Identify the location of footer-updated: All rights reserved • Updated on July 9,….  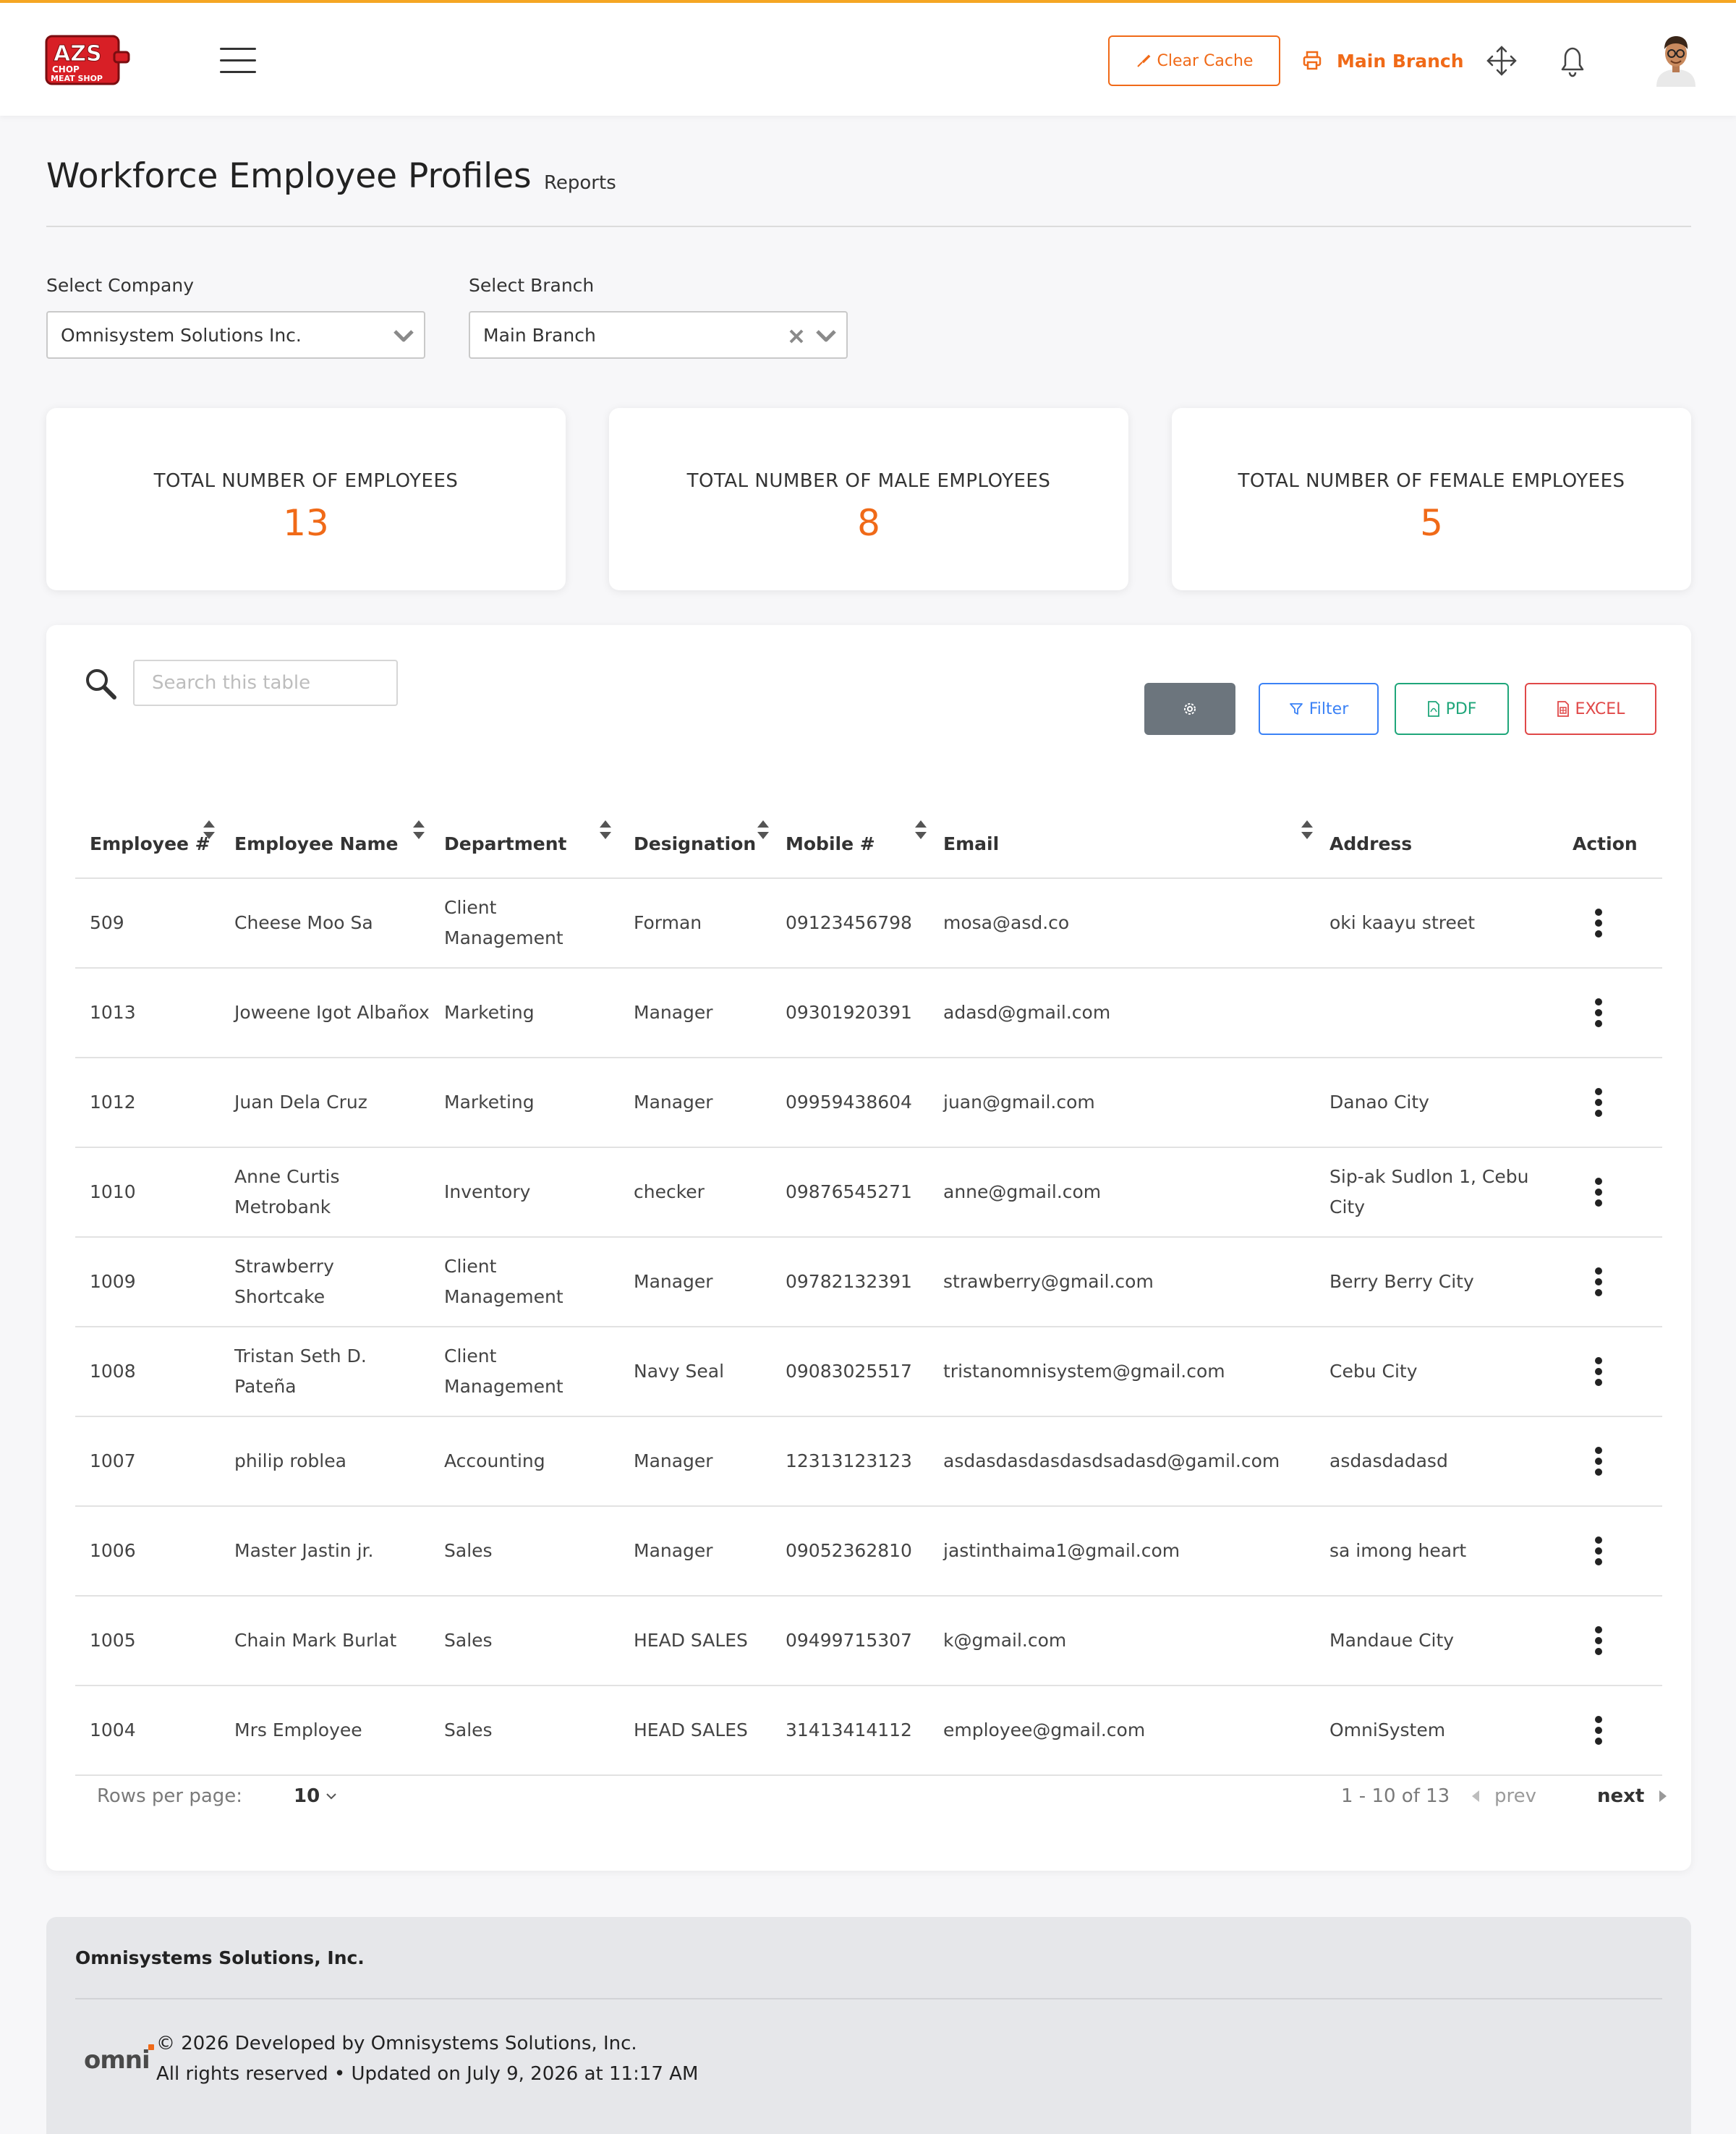
(427, 2074).